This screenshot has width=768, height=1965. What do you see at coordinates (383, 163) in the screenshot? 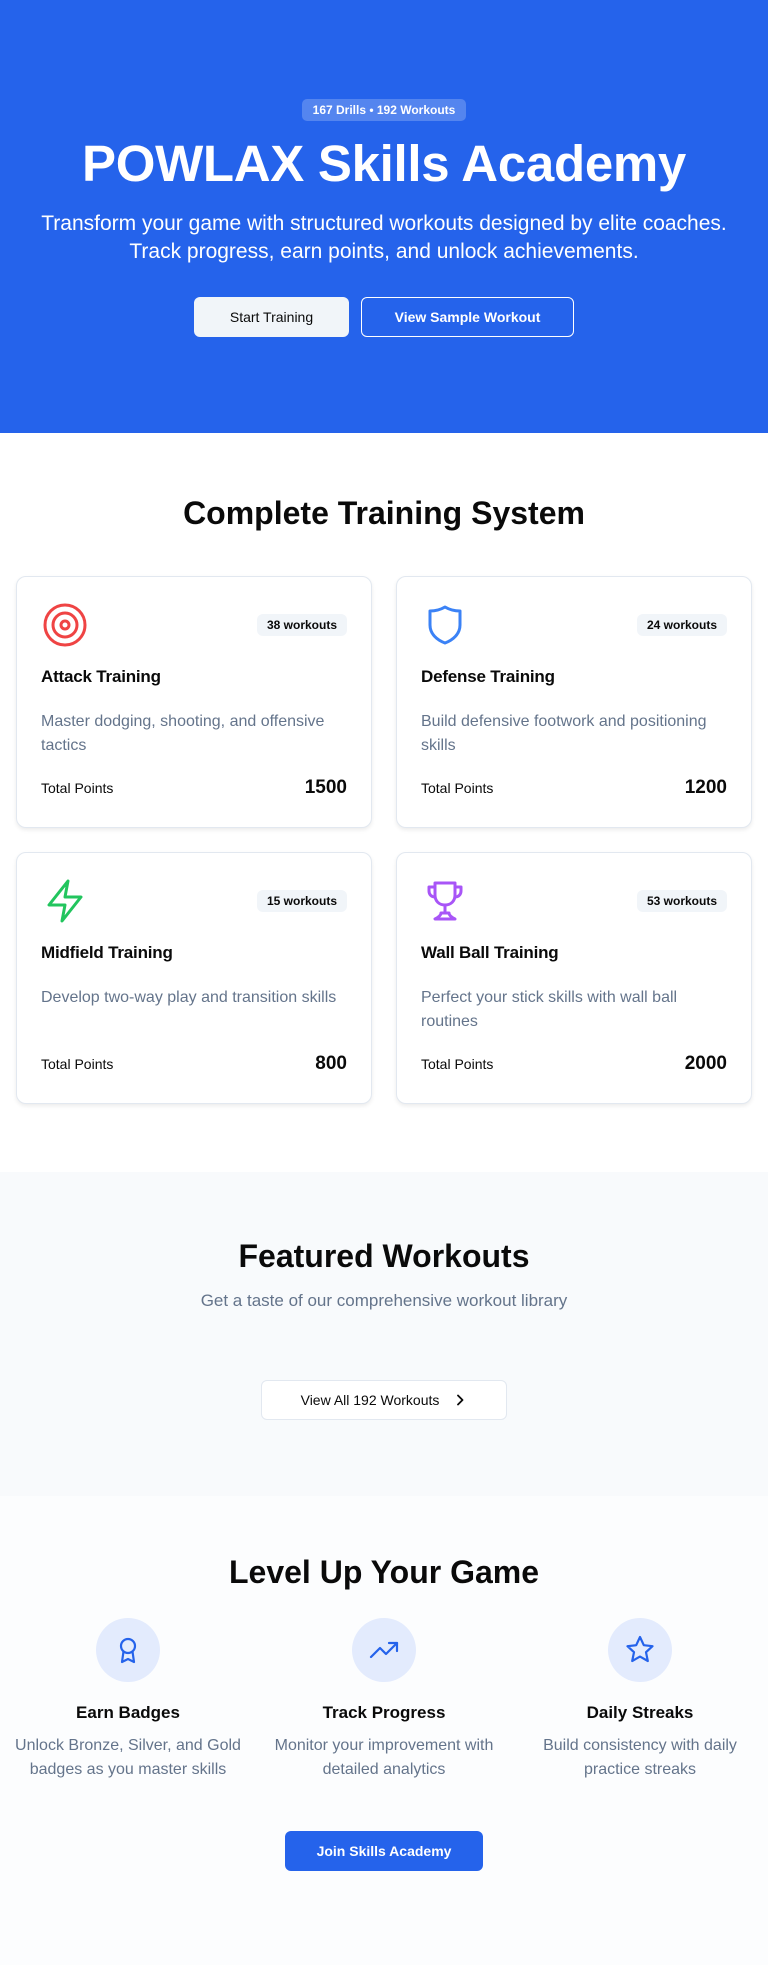
I see `page-title: POWLAX Skills Academy` at bounding box center [383, 163].